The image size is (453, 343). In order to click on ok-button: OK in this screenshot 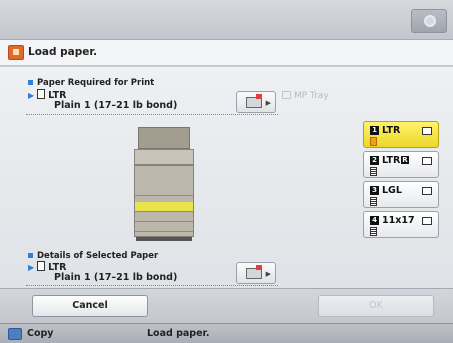, I will do `click(376, 306)`.